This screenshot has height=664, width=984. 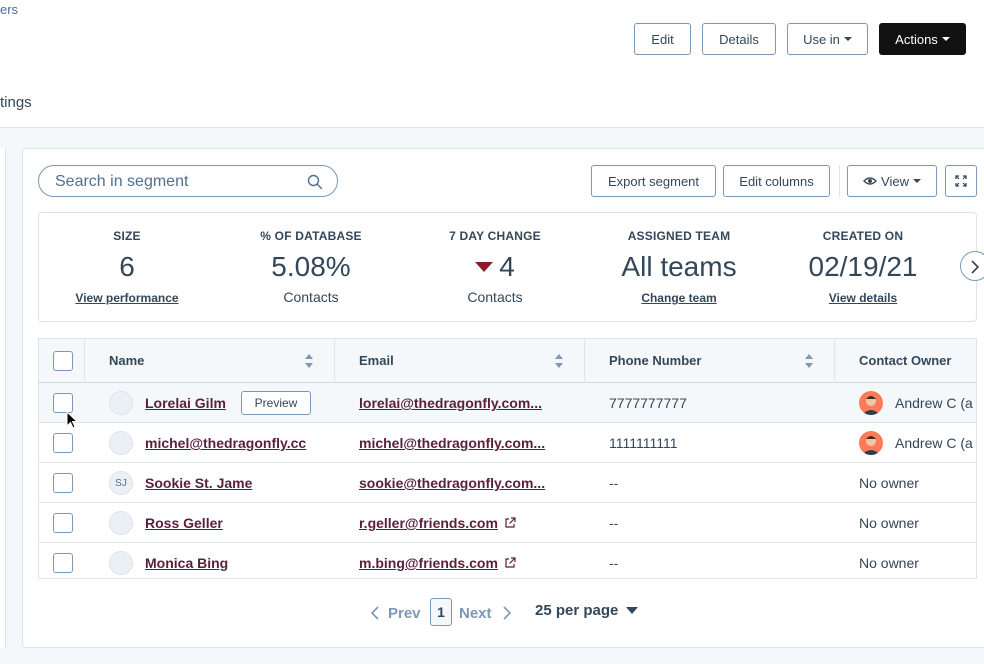 What do you see at coordinates (184, 523) in the screenshot?
I see `contact-name-link: Ross Geller` at bounding box center [184, 523].